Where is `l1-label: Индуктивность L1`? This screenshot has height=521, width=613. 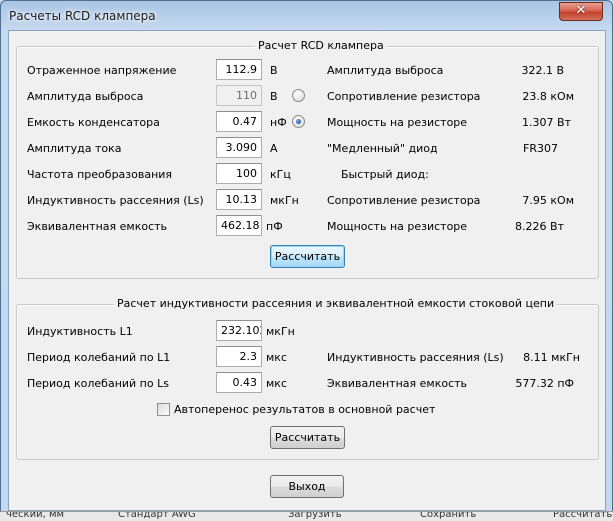
l1-label: Индуктивность L1 is located at coordinates (80, 331).